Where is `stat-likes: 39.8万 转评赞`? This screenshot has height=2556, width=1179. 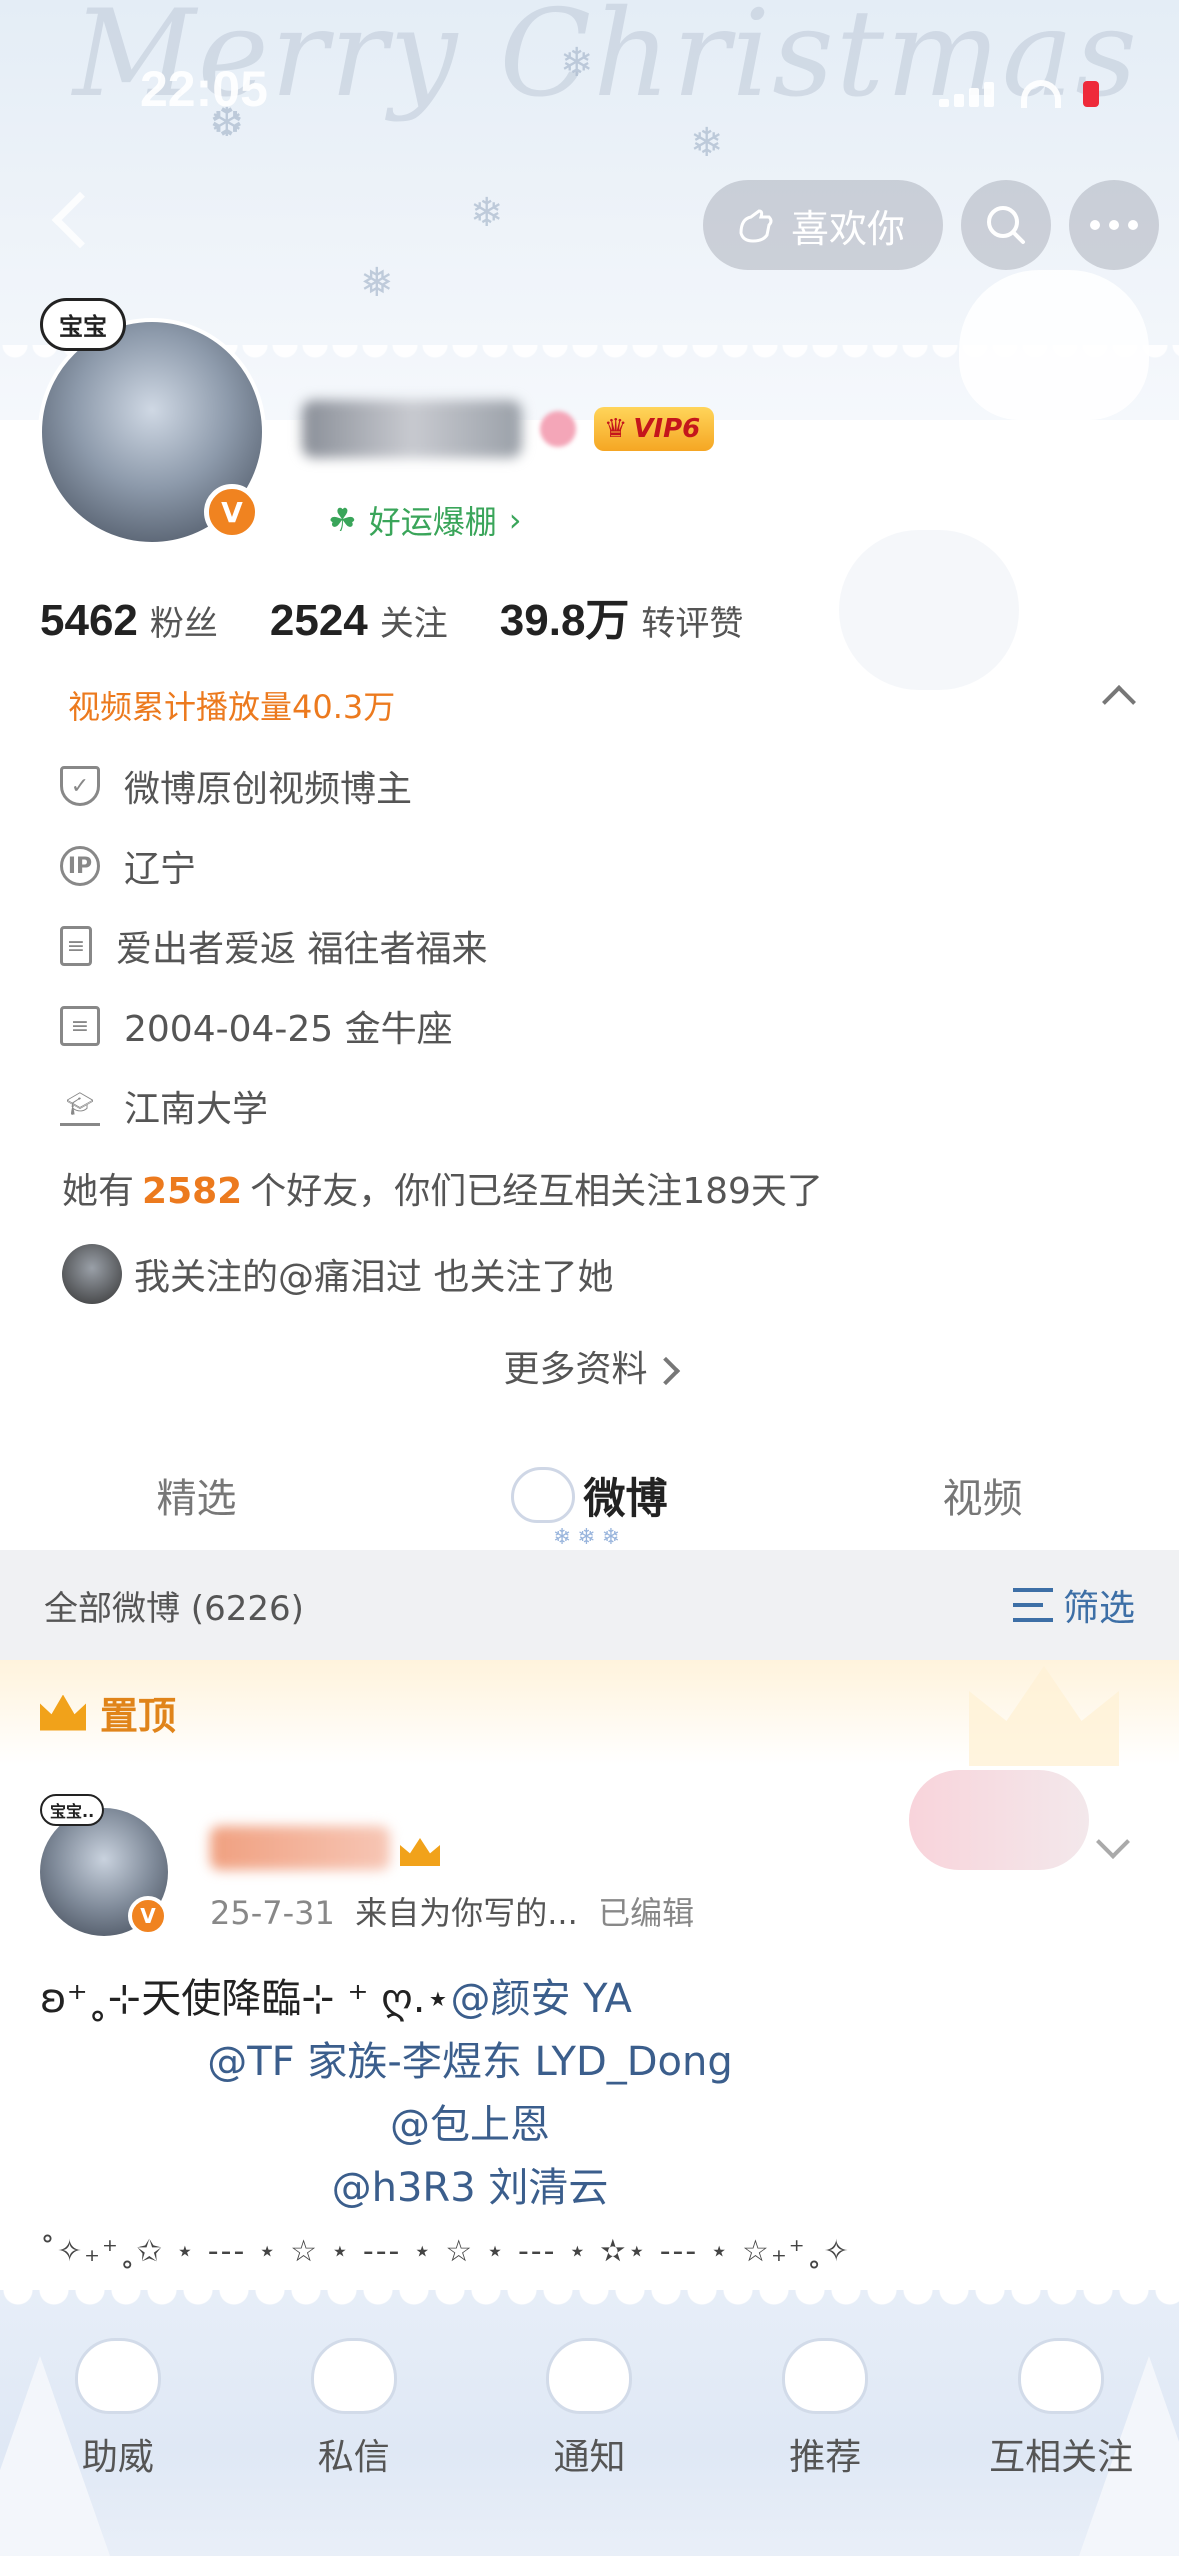 stat-likes: 39.8万 转评赞 is located at coordinates (622, 616).